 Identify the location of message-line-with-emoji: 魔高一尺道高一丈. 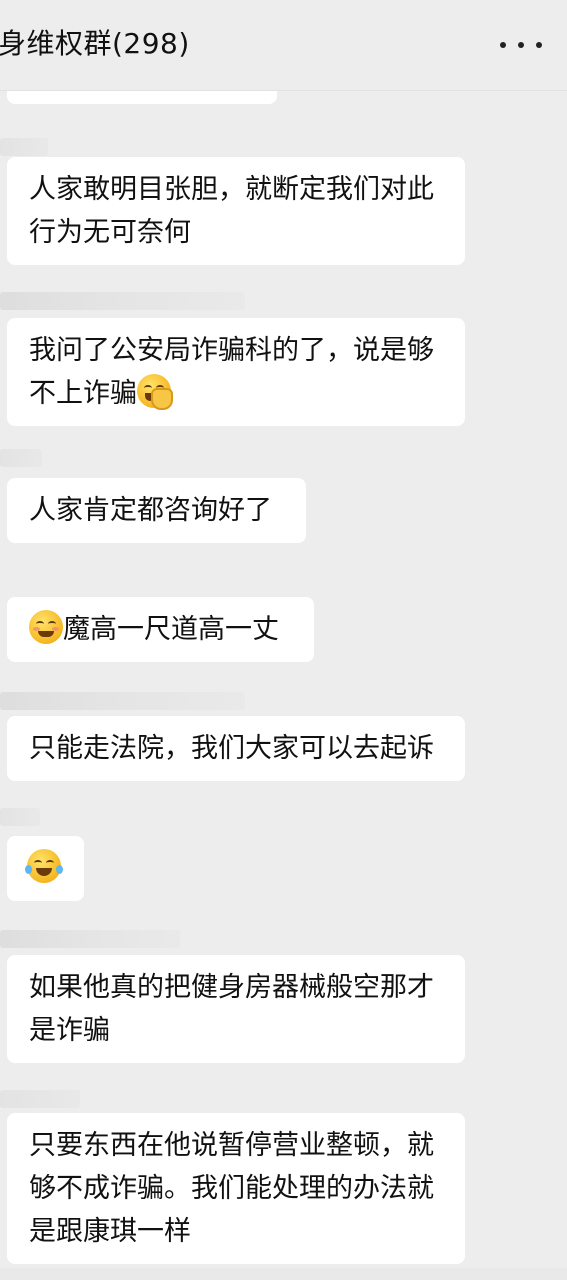
(161, 629).